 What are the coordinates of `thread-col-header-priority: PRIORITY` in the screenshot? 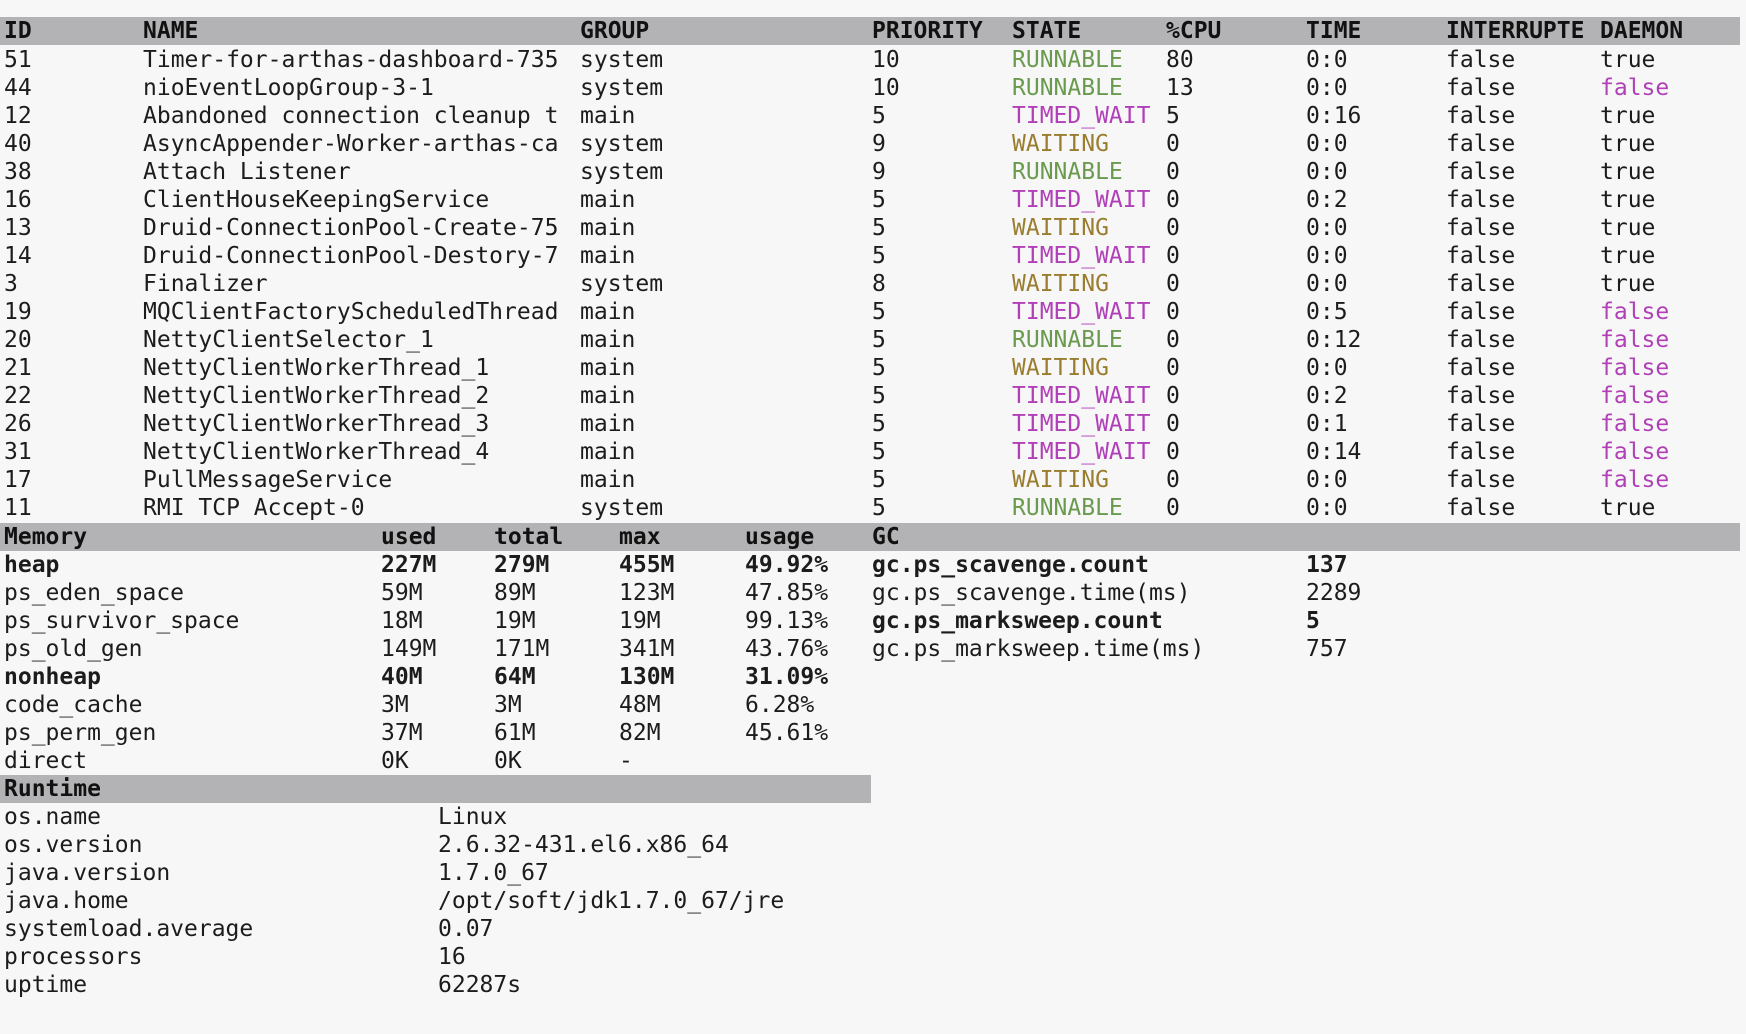 It's located at (927, 31).